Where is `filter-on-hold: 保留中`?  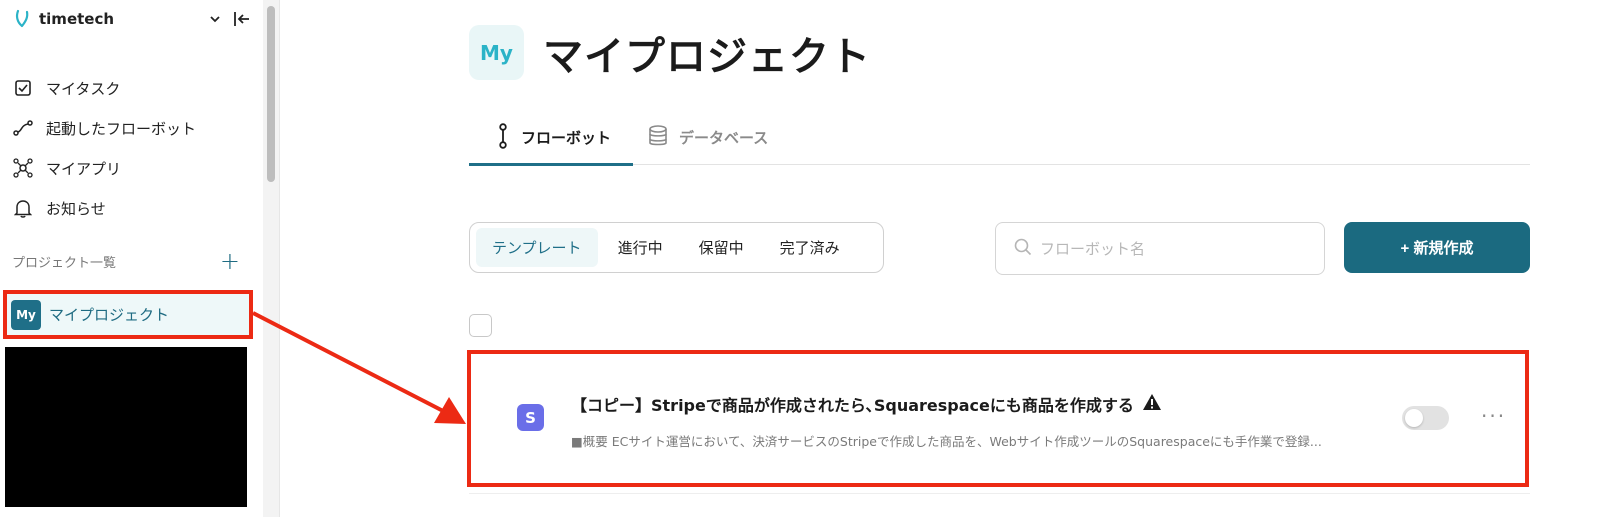 filter-on-hold: 保留中 is located at coordinates (721, 247).